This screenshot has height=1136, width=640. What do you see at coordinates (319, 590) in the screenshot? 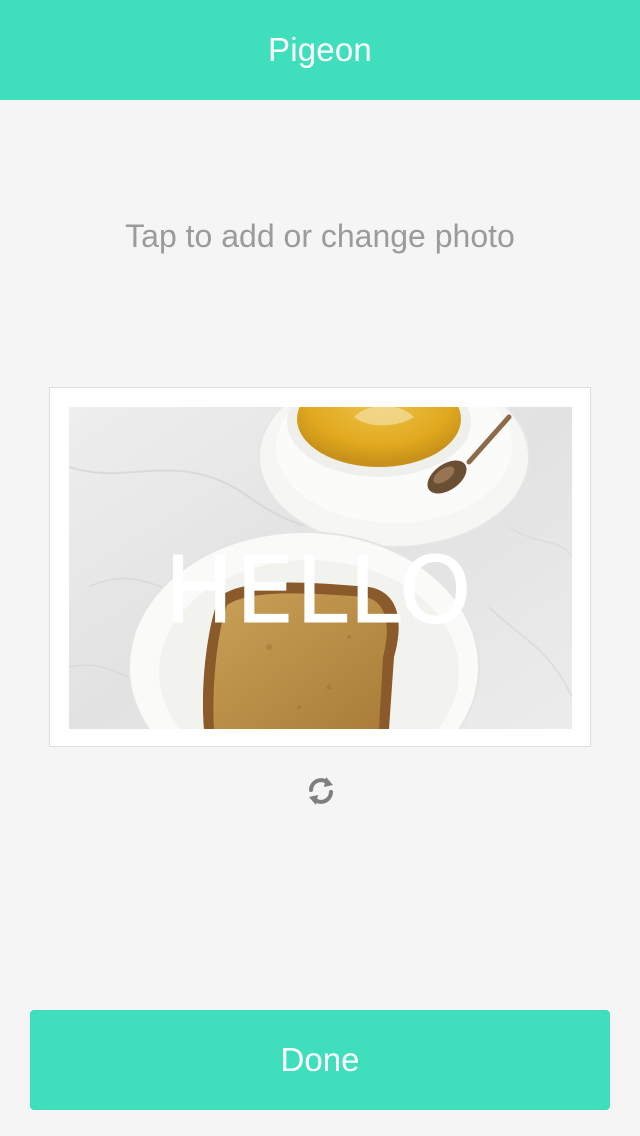
I see `photo-overlay-text: HELLO` at bounding box center [319, 590].